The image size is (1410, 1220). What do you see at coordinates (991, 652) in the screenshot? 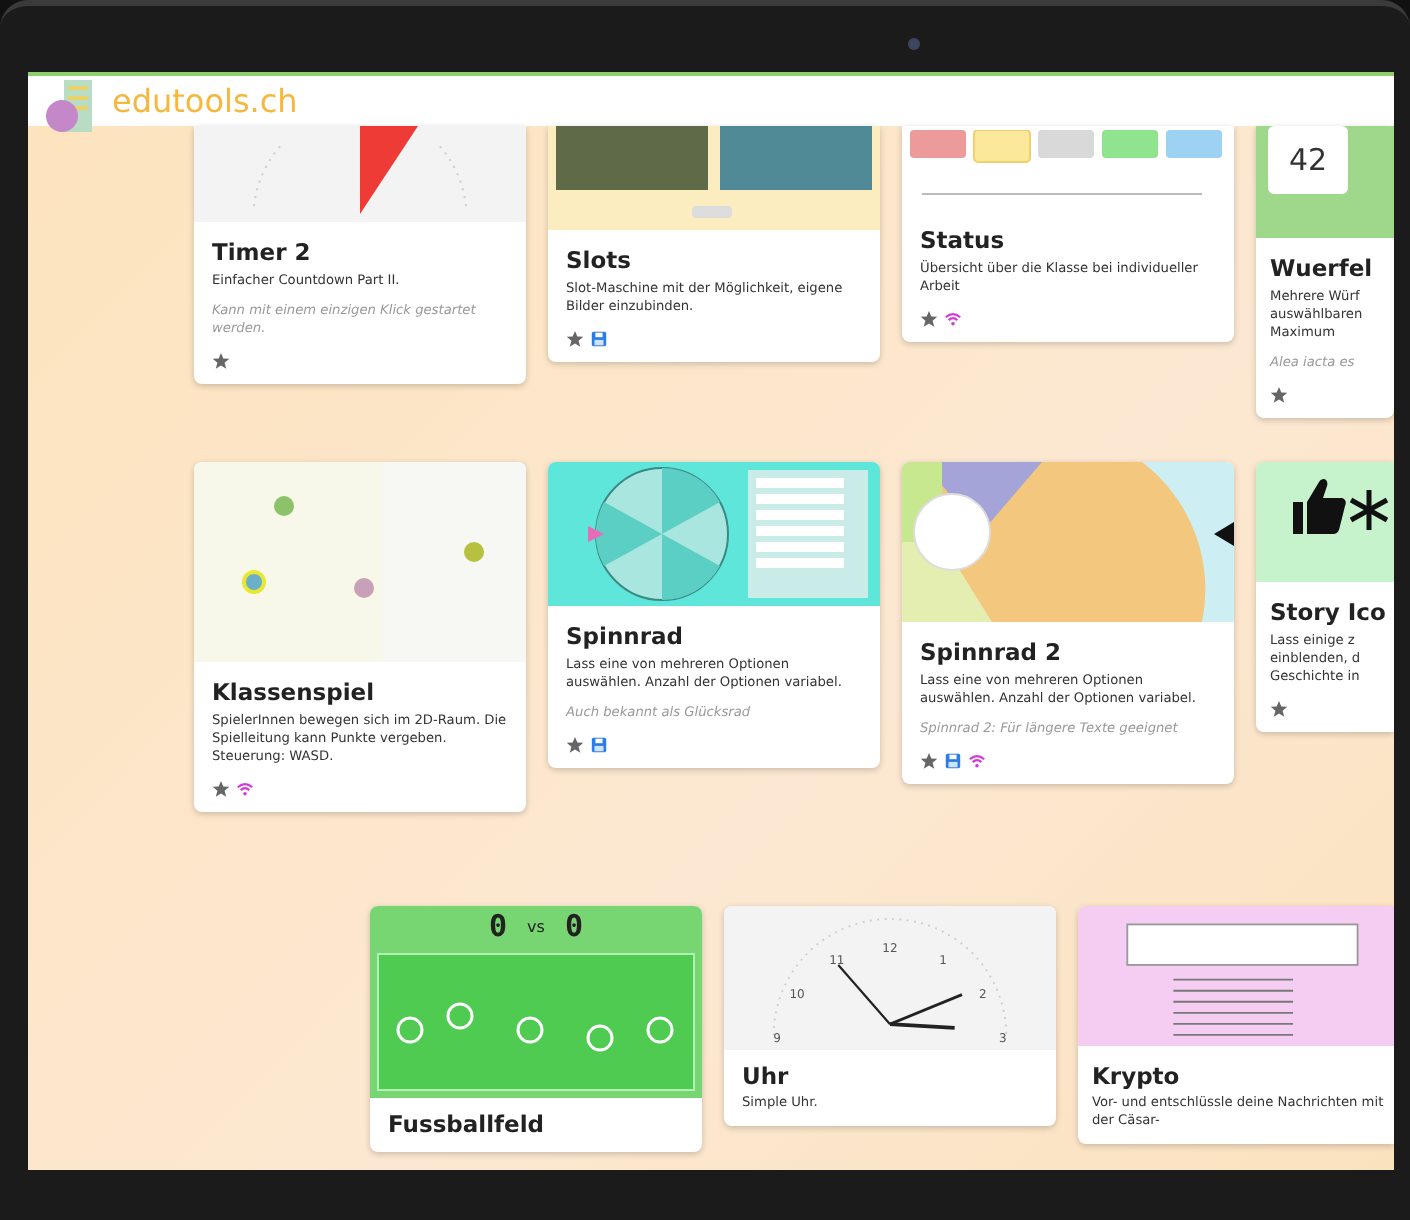
I see `card-title: Spinnrad 2` at bounding box center [991, 652].